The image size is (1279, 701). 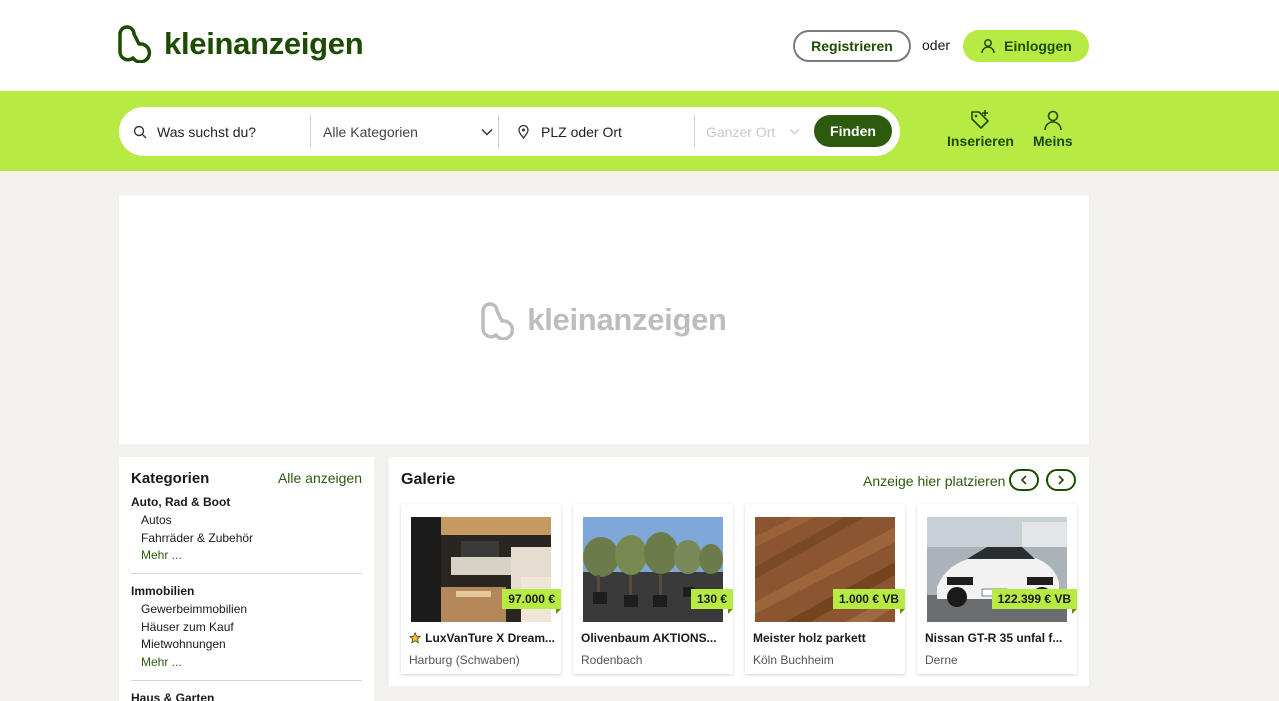 What do you see at coordinates (251, 539) in the screenshot?
I see `category-link: Fahrräder & Zubehör` at bounding box center [251, 539].